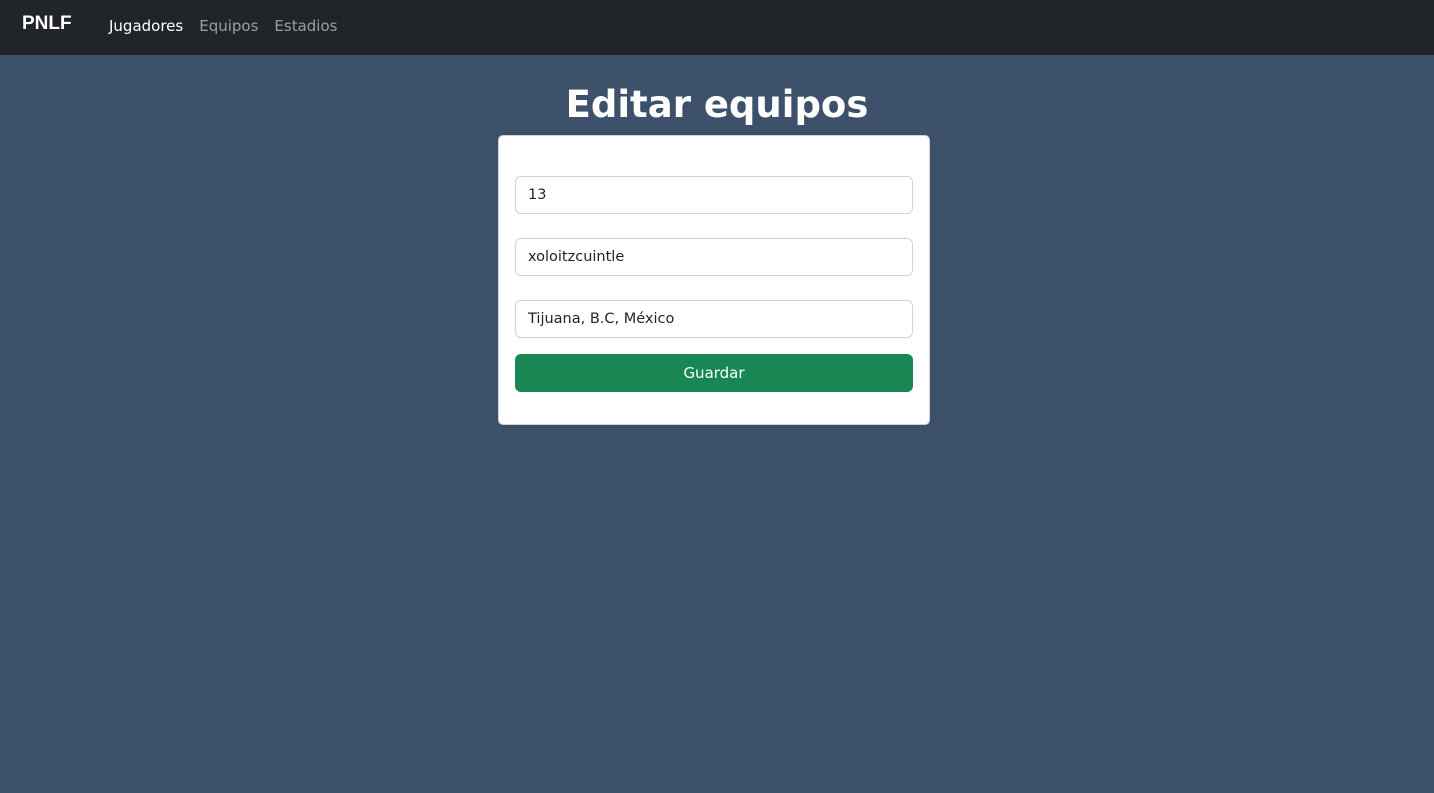 This screenshot has width=1434, height=793. Describe the element at coordinates (47, 24) in the screenshot. I see `brand-link: PNLF` at that location.